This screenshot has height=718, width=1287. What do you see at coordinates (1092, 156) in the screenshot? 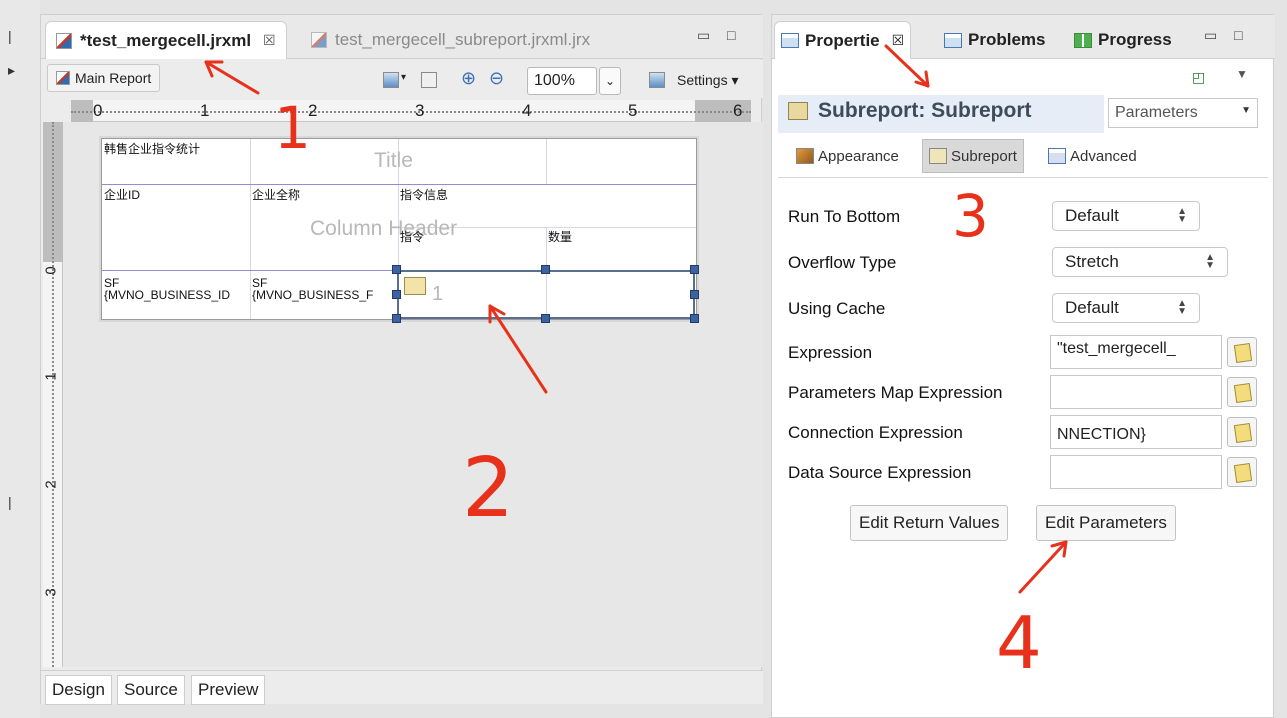
I see `subtab-advanced: Advanced` at bounding box center [1092, 156].